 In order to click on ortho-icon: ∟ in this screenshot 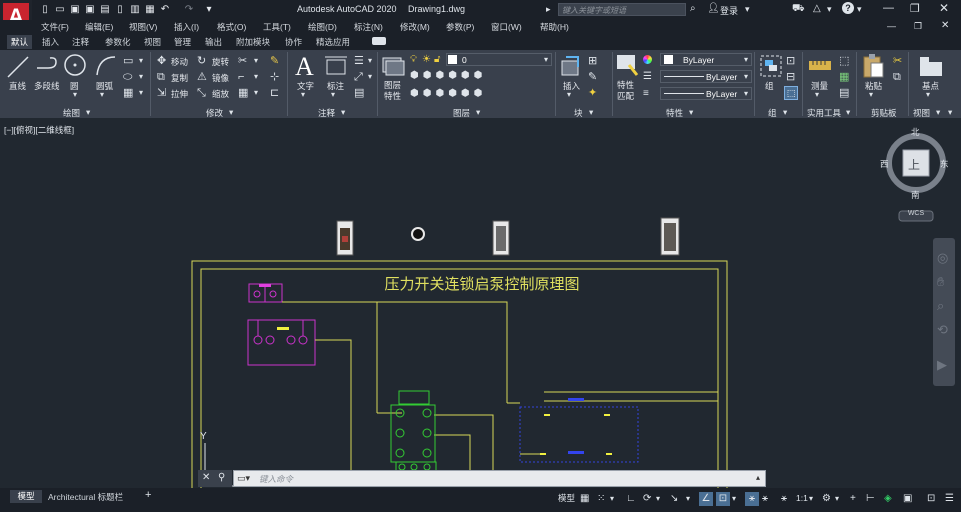, I will do `click(631, 499)`.